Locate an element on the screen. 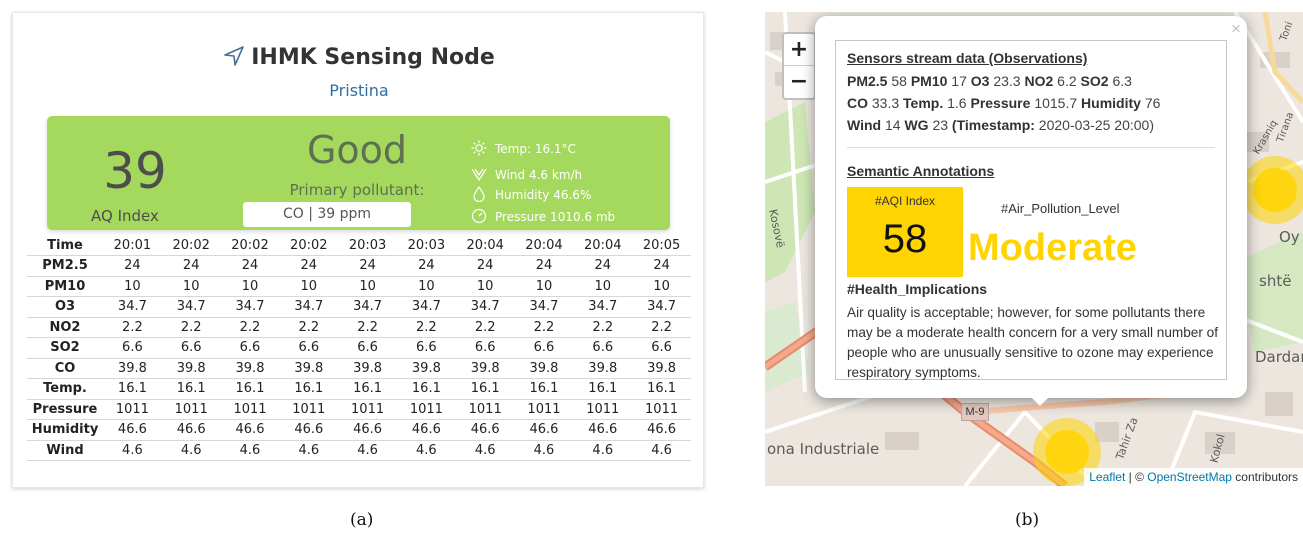 Image resolution: width=1303 pixels, height=537 pixels. zoom-in-button: + is located at coordinates (799, 50).